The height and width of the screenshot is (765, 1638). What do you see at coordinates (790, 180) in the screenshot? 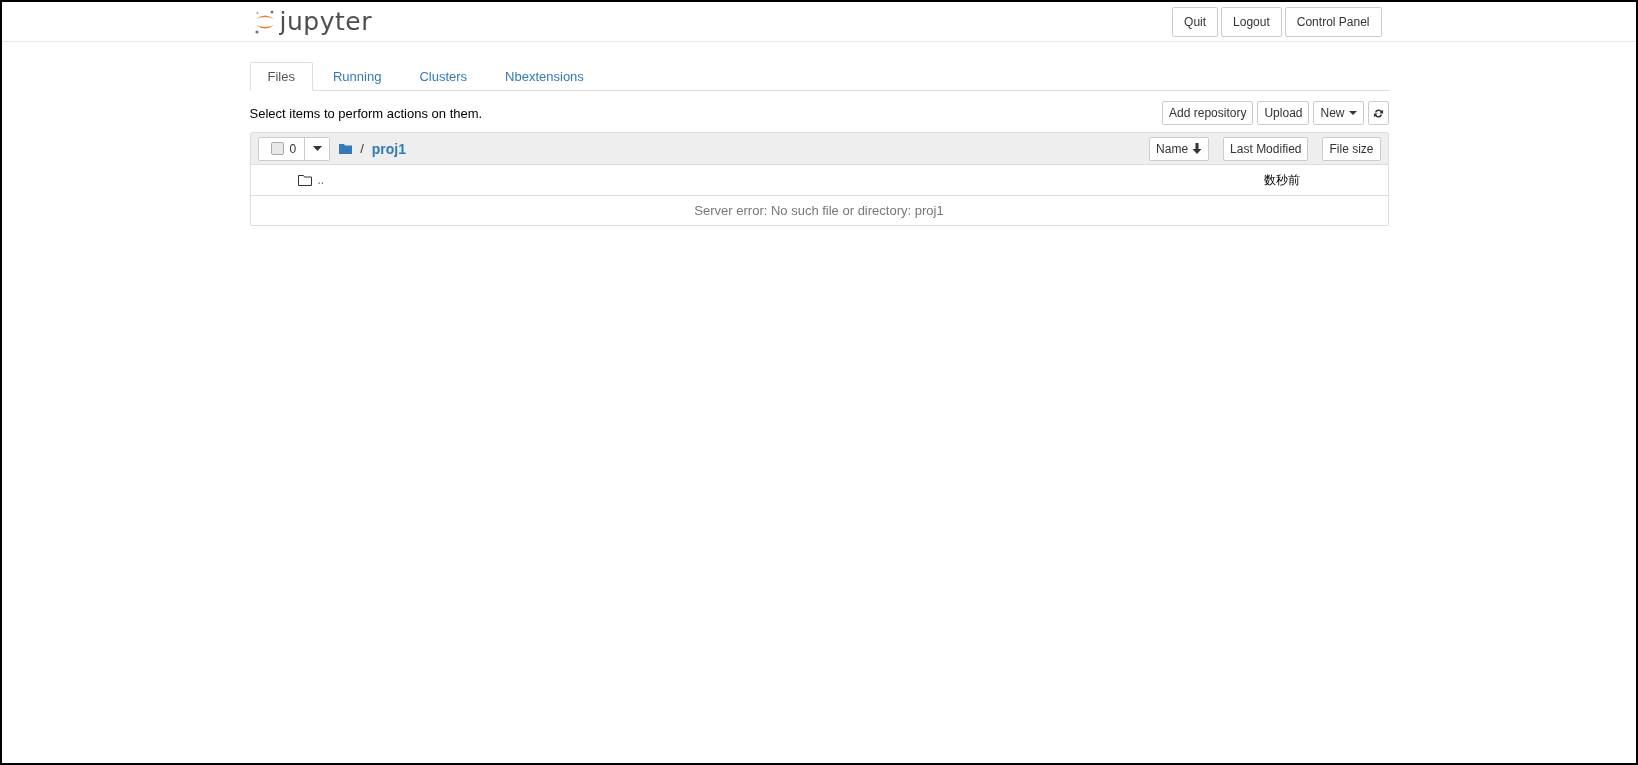
I see `file-link: ..` at bounding box center [790, 180].